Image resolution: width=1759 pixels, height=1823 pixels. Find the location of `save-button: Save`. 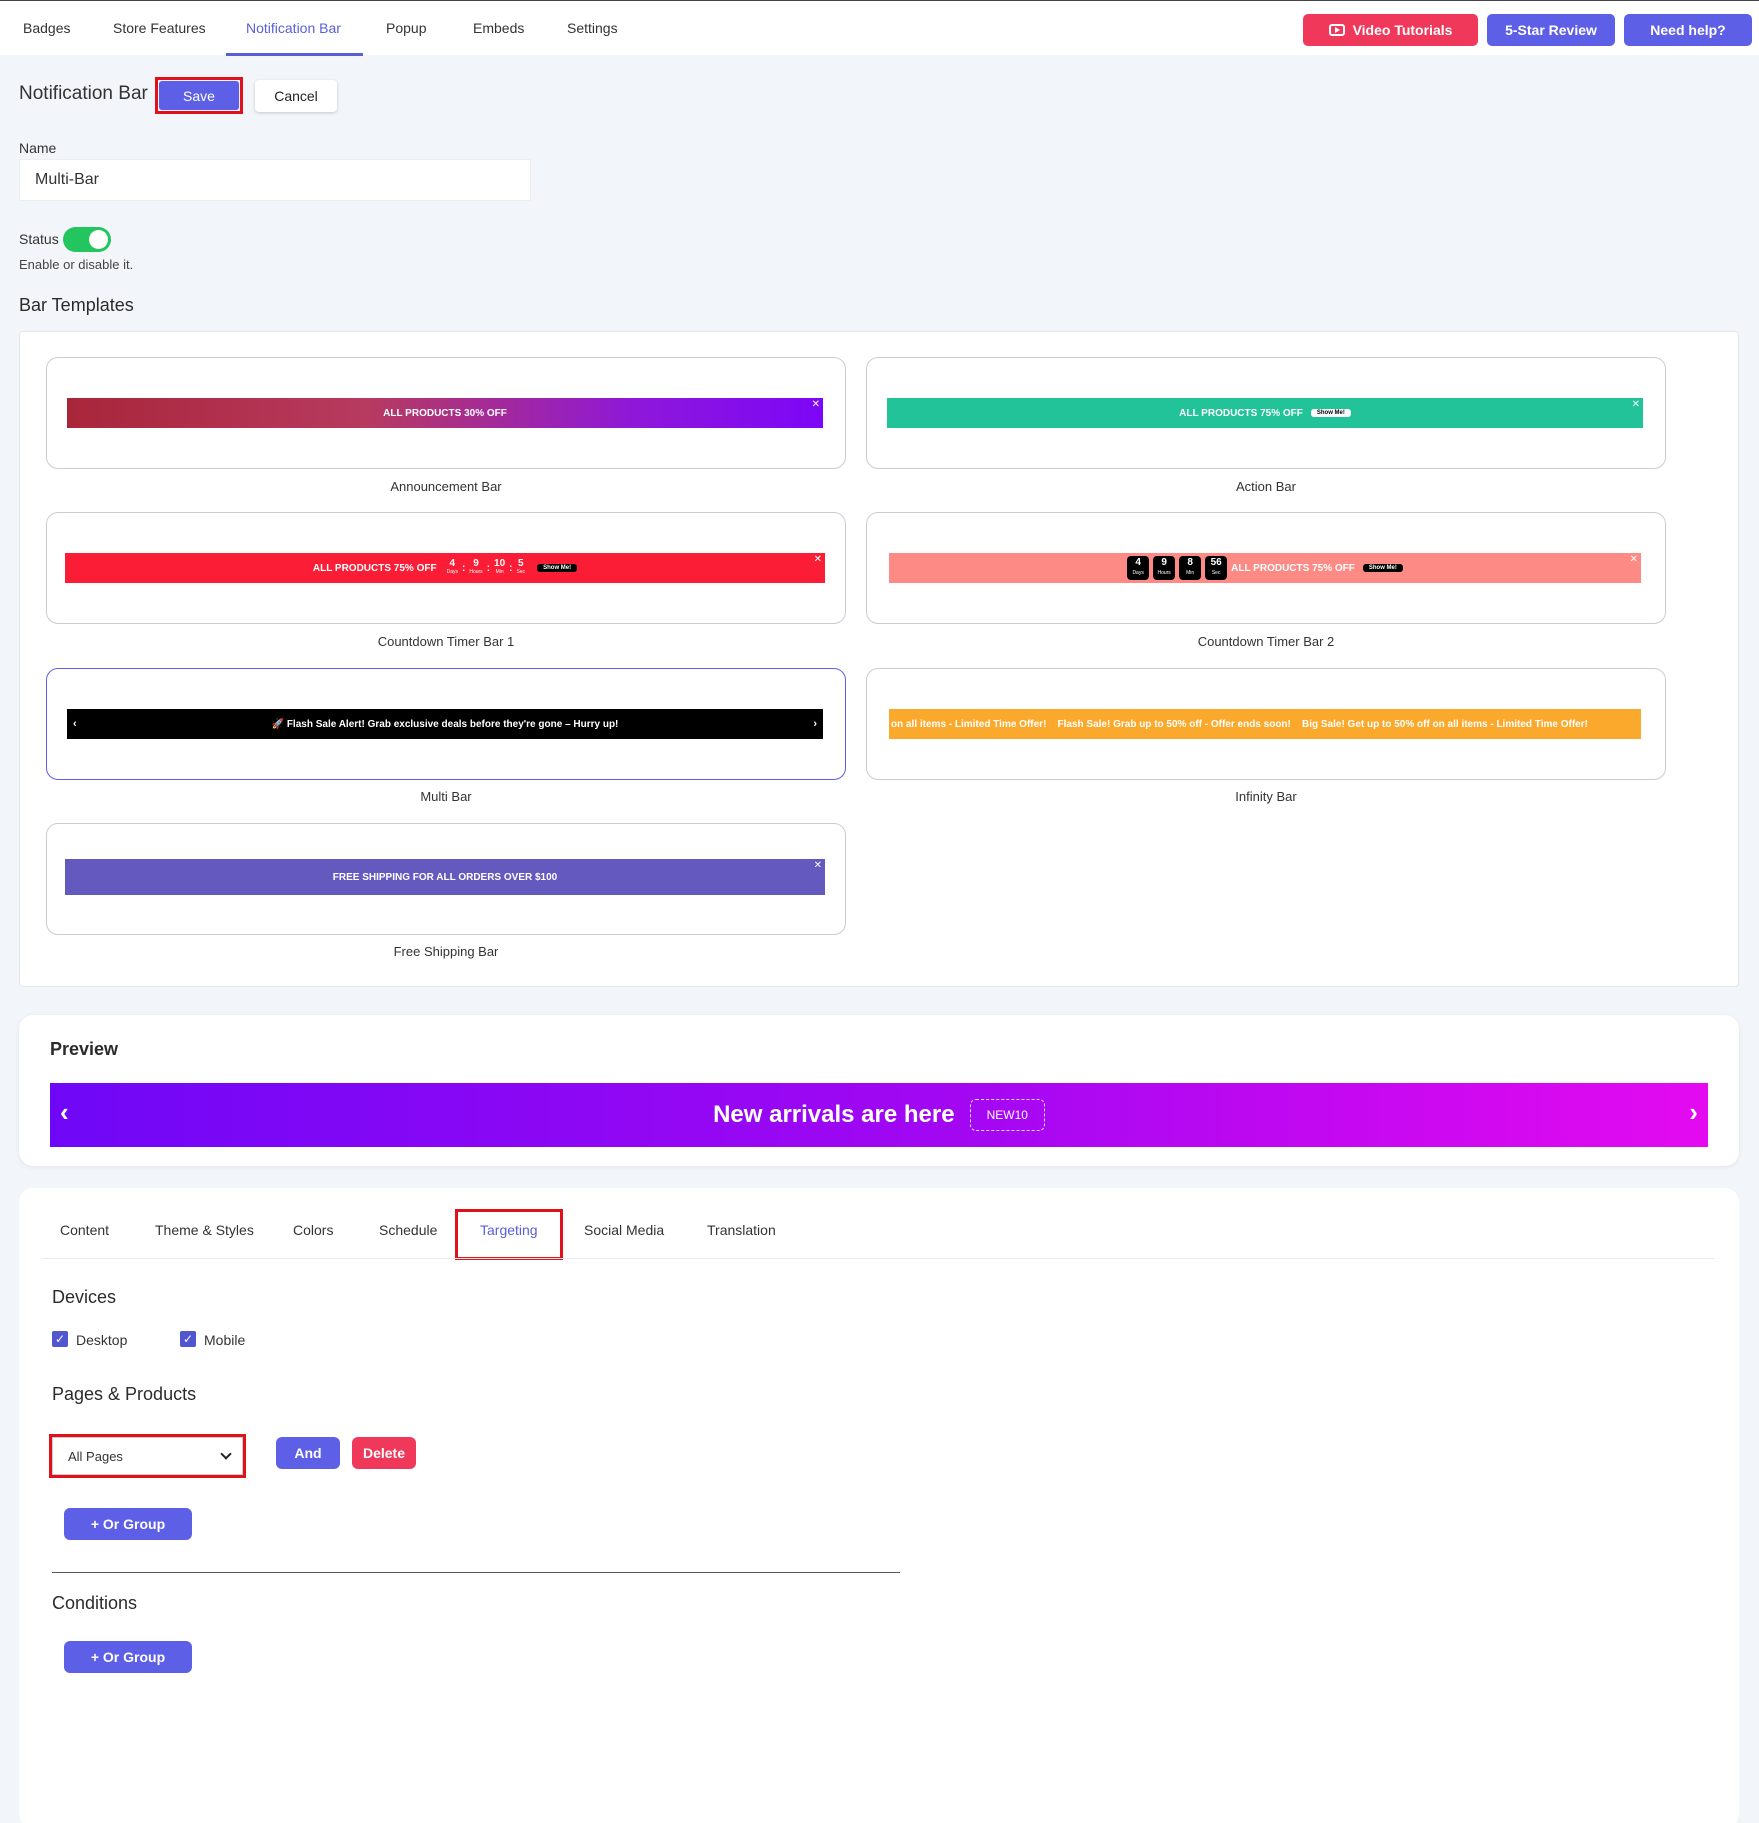

save-button: Save is located at coordinates (199, 95).